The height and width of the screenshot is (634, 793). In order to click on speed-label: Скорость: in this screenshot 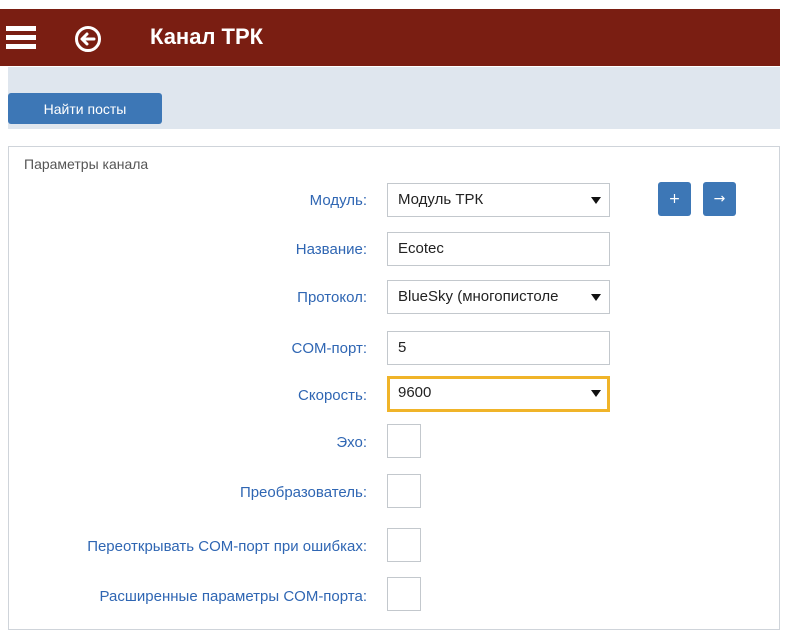, I will do `click(332, 395)`.